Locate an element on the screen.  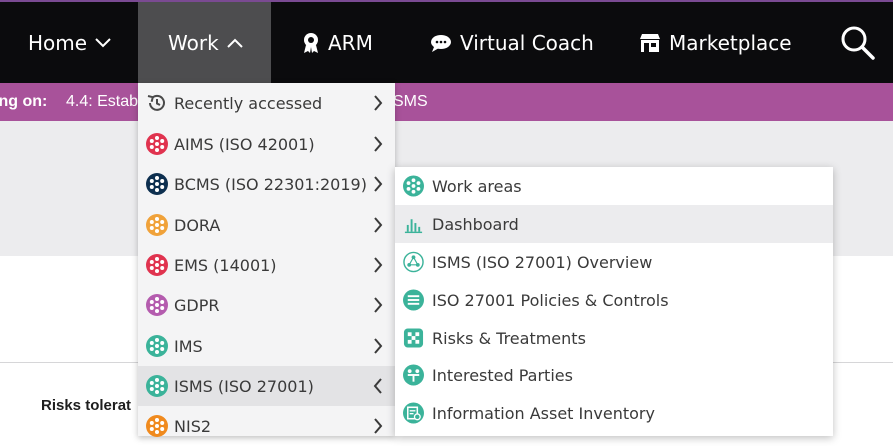
search-icon is located at coordinates (858, 43).